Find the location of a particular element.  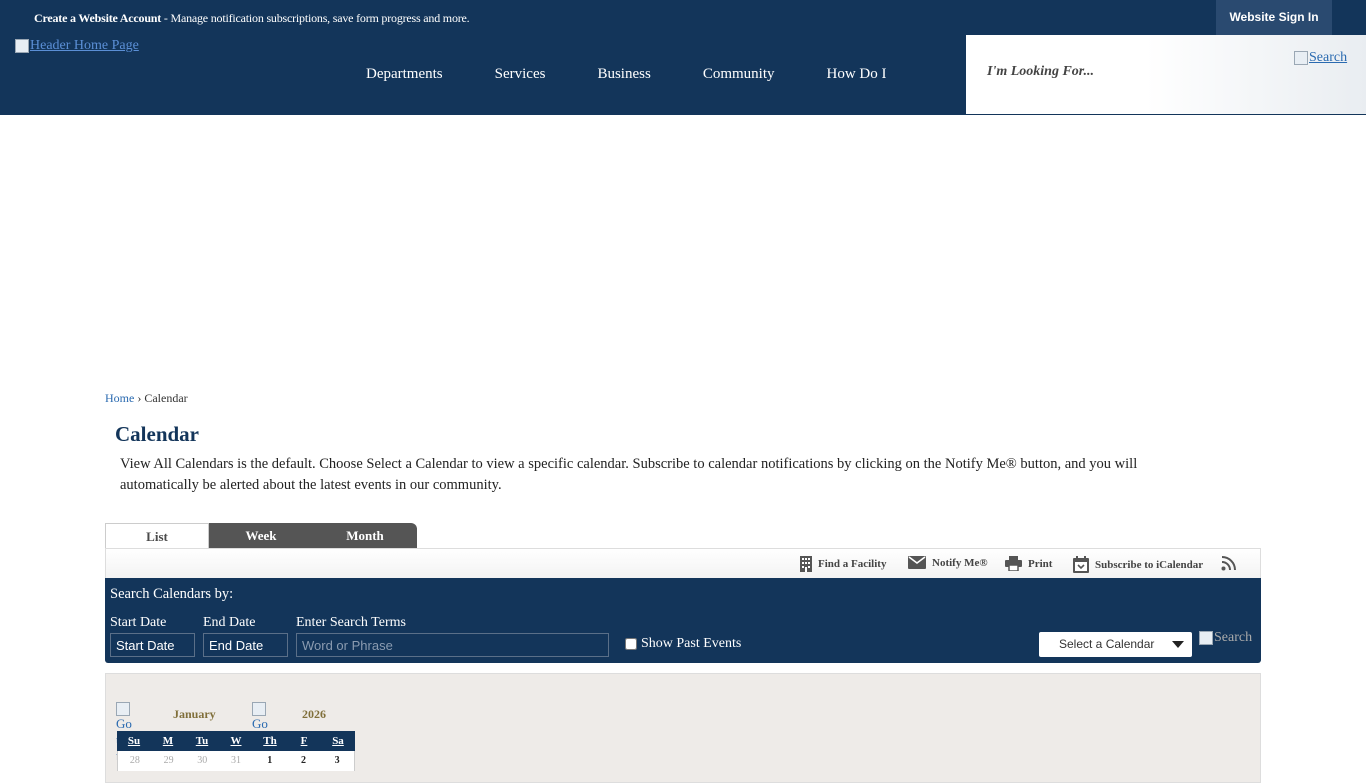

envelope-icon is located at coordinates (917, 562).